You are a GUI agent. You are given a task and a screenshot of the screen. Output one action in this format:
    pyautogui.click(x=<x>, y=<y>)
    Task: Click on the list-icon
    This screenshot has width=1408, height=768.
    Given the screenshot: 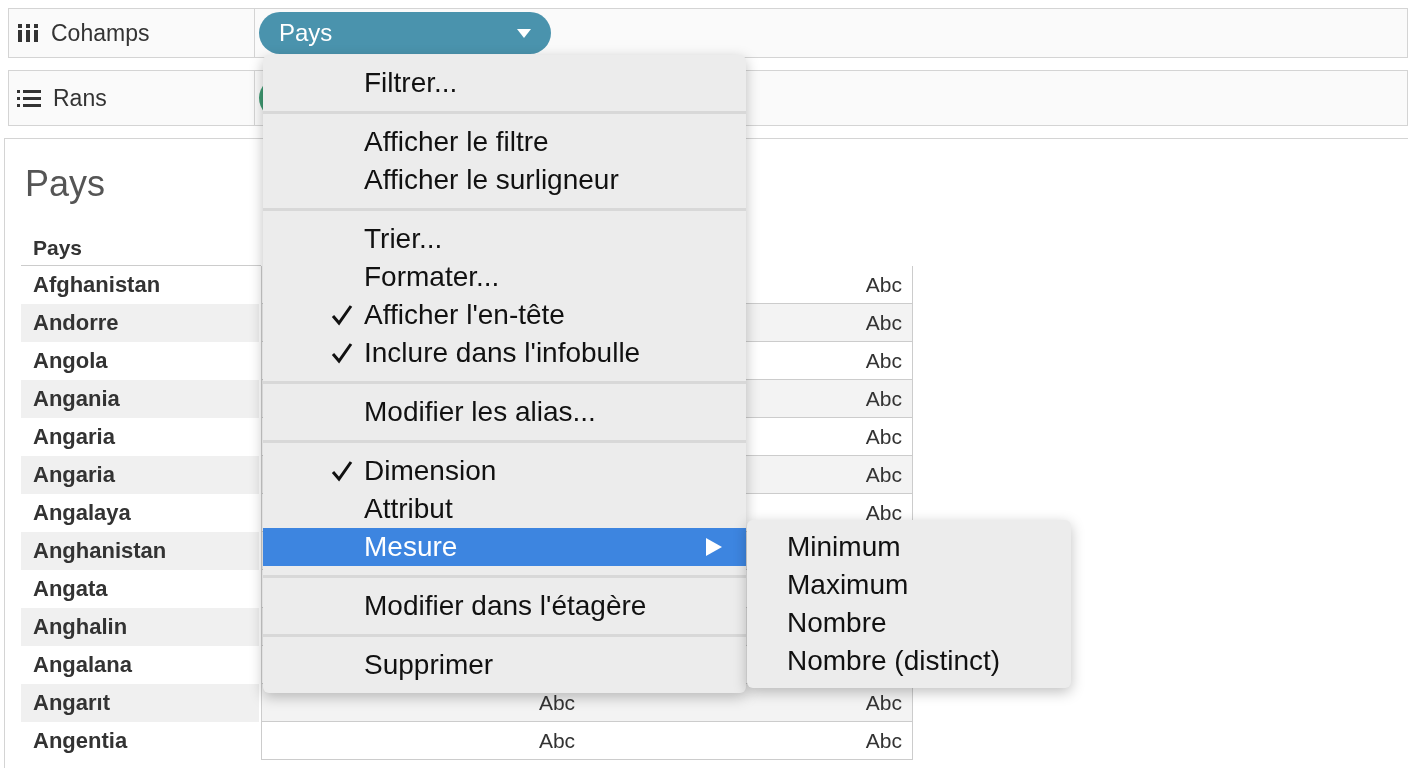 What is the action you would take?
    pyautogui.click(x=29, y=98)
    